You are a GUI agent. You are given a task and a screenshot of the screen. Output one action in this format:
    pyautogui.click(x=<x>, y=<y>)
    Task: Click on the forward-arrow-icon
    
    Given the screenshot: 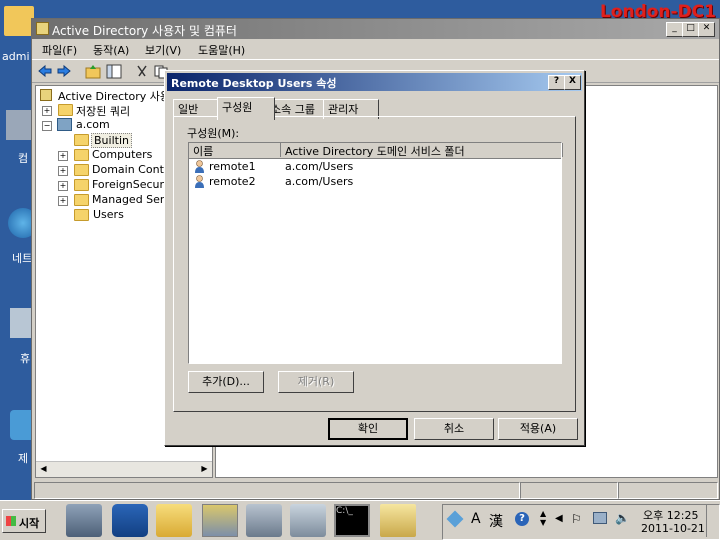 What is the action you would take?
    pyautogui.click(x=64, y=71)
    